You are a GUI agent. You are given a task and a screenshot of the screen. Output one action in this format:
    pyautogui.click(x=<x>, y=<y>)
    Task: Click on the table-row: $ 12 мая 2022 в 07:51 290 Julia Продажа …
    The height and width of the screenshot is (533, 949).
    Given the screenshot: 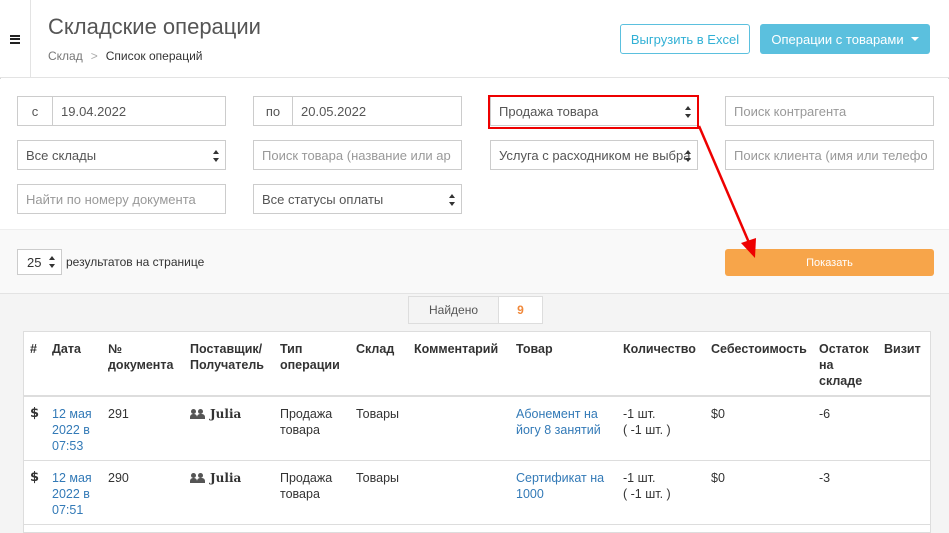 What is the action you would take?
    pyautogui.click(x=477, y=492)
    